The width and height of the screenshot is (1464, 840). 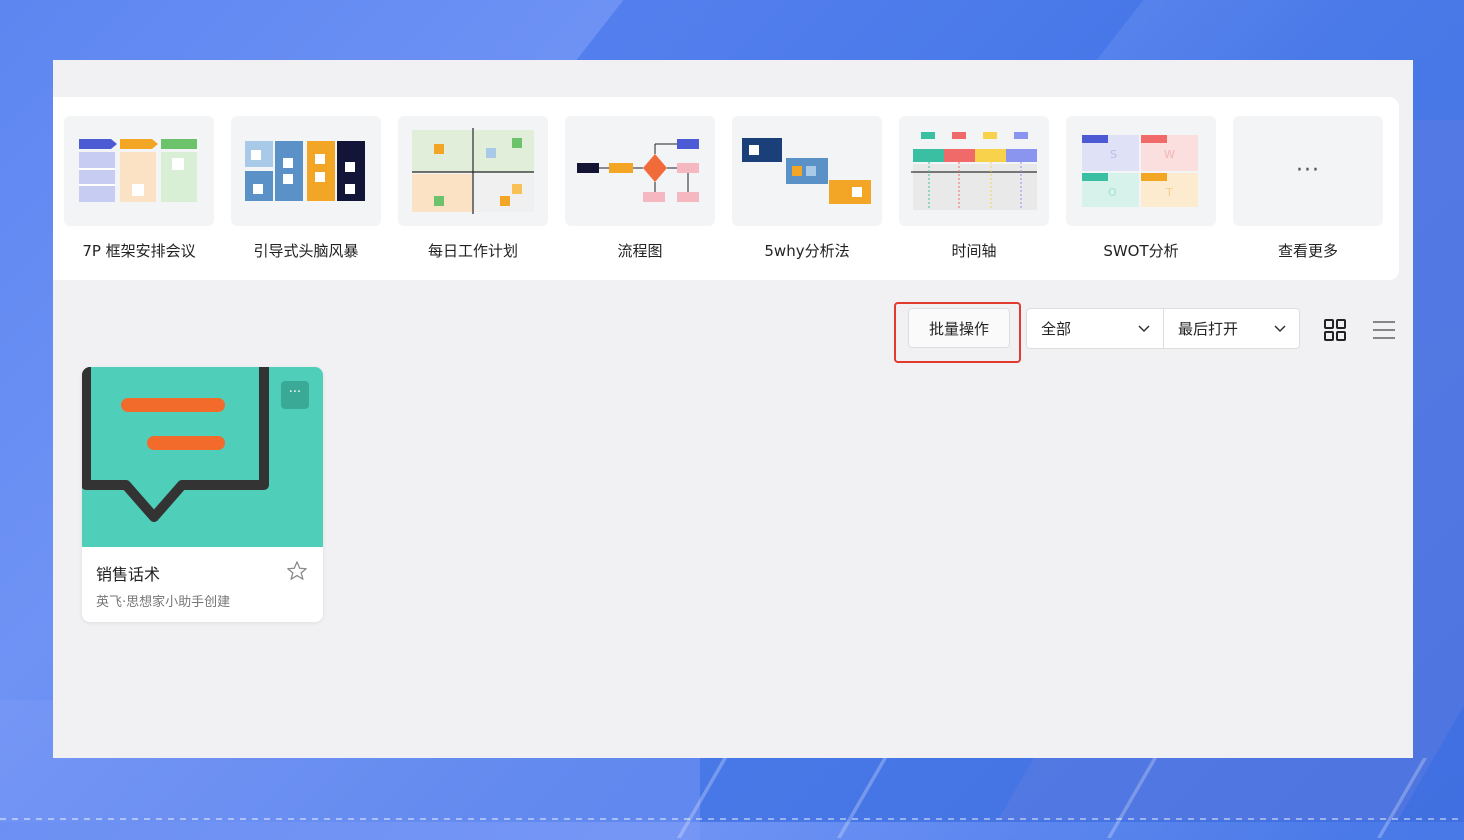 I want to click on template-thumbnail: S W O T, so click(x=1141, y=171).